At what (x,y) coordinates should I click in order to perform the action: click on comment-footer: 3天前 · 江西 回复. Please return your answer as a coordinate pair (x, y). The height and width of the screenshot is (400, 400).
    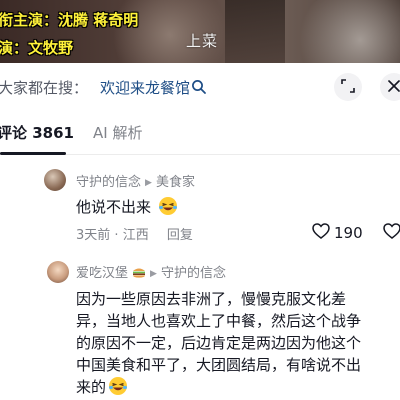
    Looking at the image, I should click on (134, 233).